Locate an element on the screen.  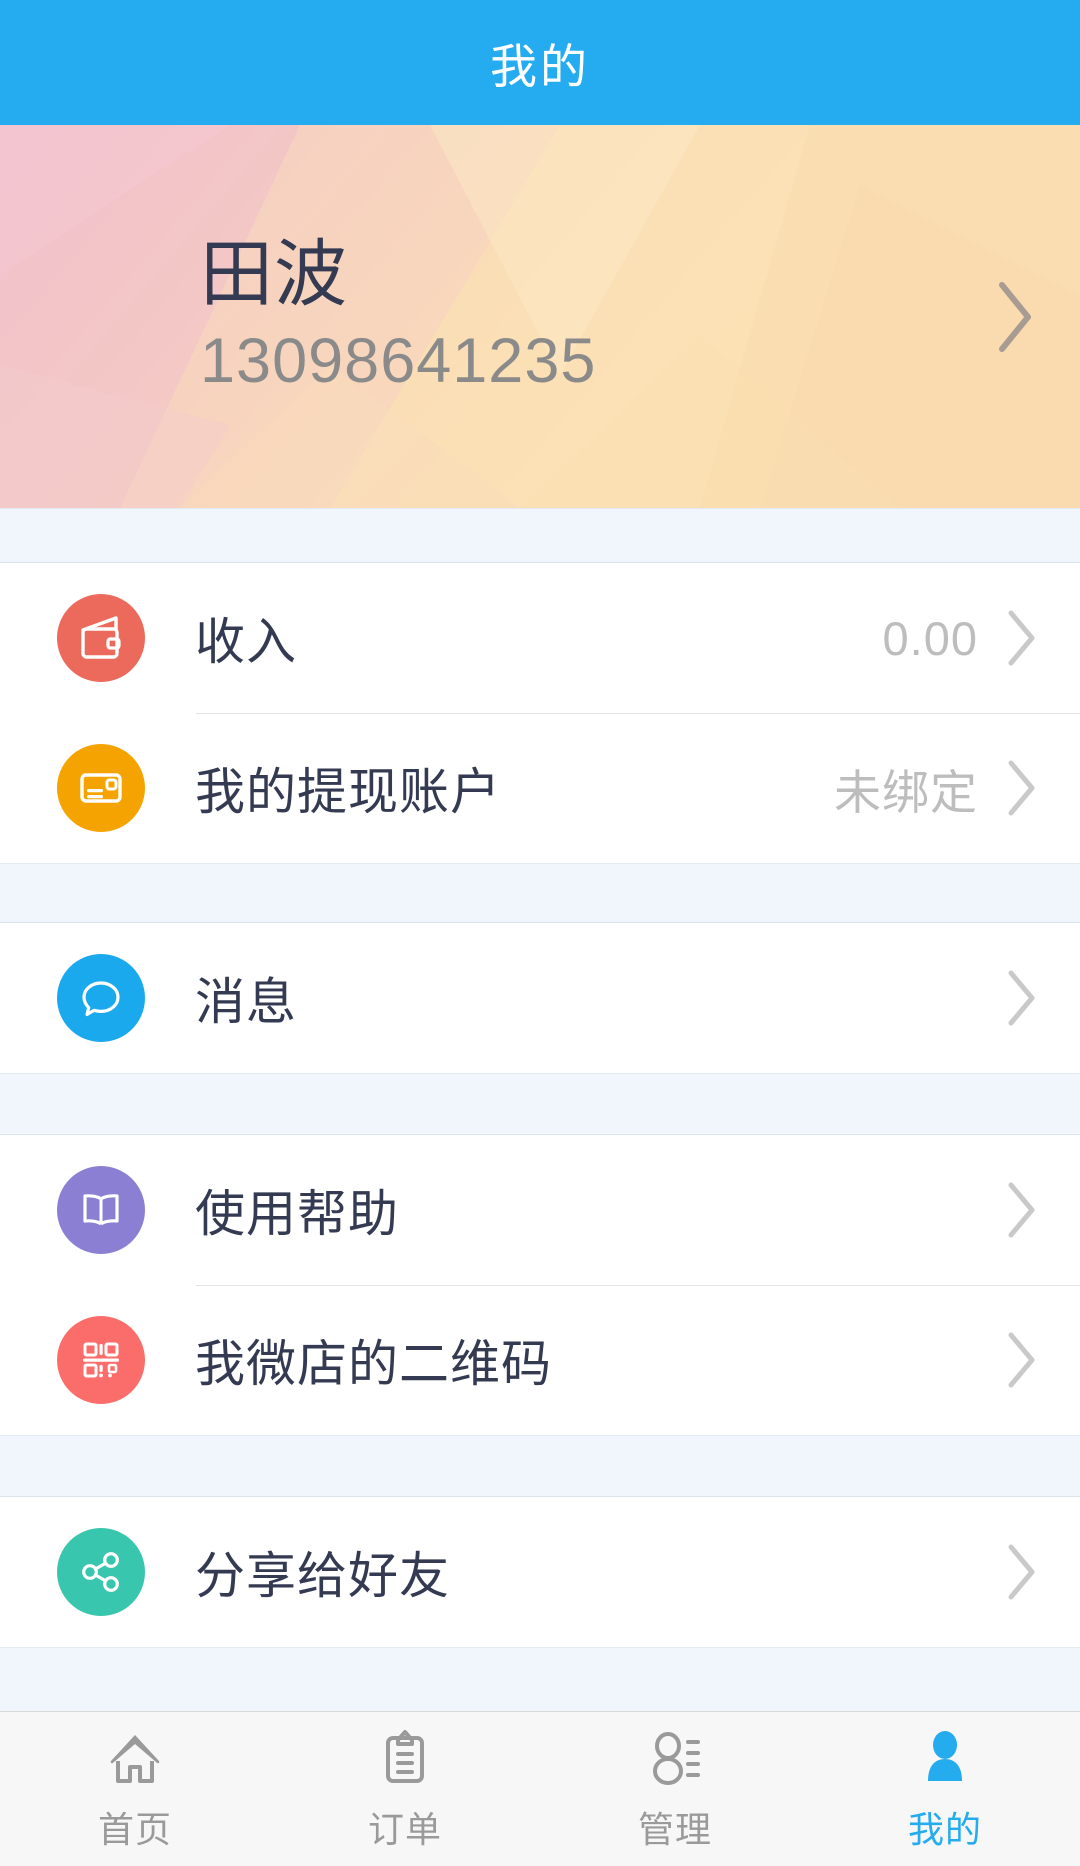
home-icon is located at coordinates (135, 1757).